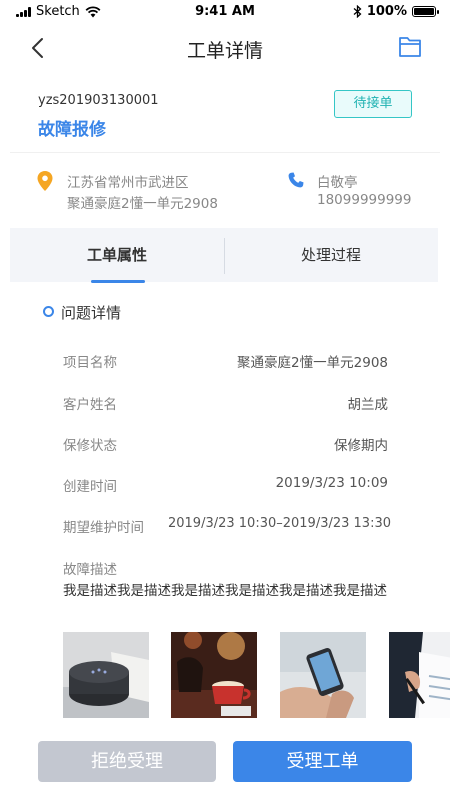 This screenshot has height=800, width=450. What do you see at coordinates (128, 183) in the screenshot?
I see `address-line-1: 江苏省常州市武进区` at bounding box center [128, 183].